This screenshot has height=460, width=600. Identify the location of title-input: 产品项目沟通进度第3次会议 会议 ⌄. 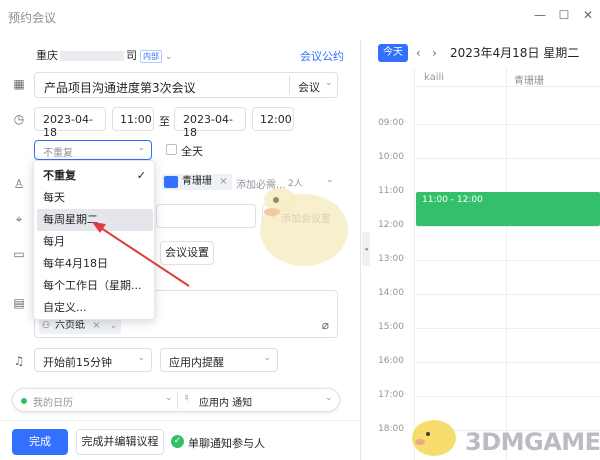
(186, 85).